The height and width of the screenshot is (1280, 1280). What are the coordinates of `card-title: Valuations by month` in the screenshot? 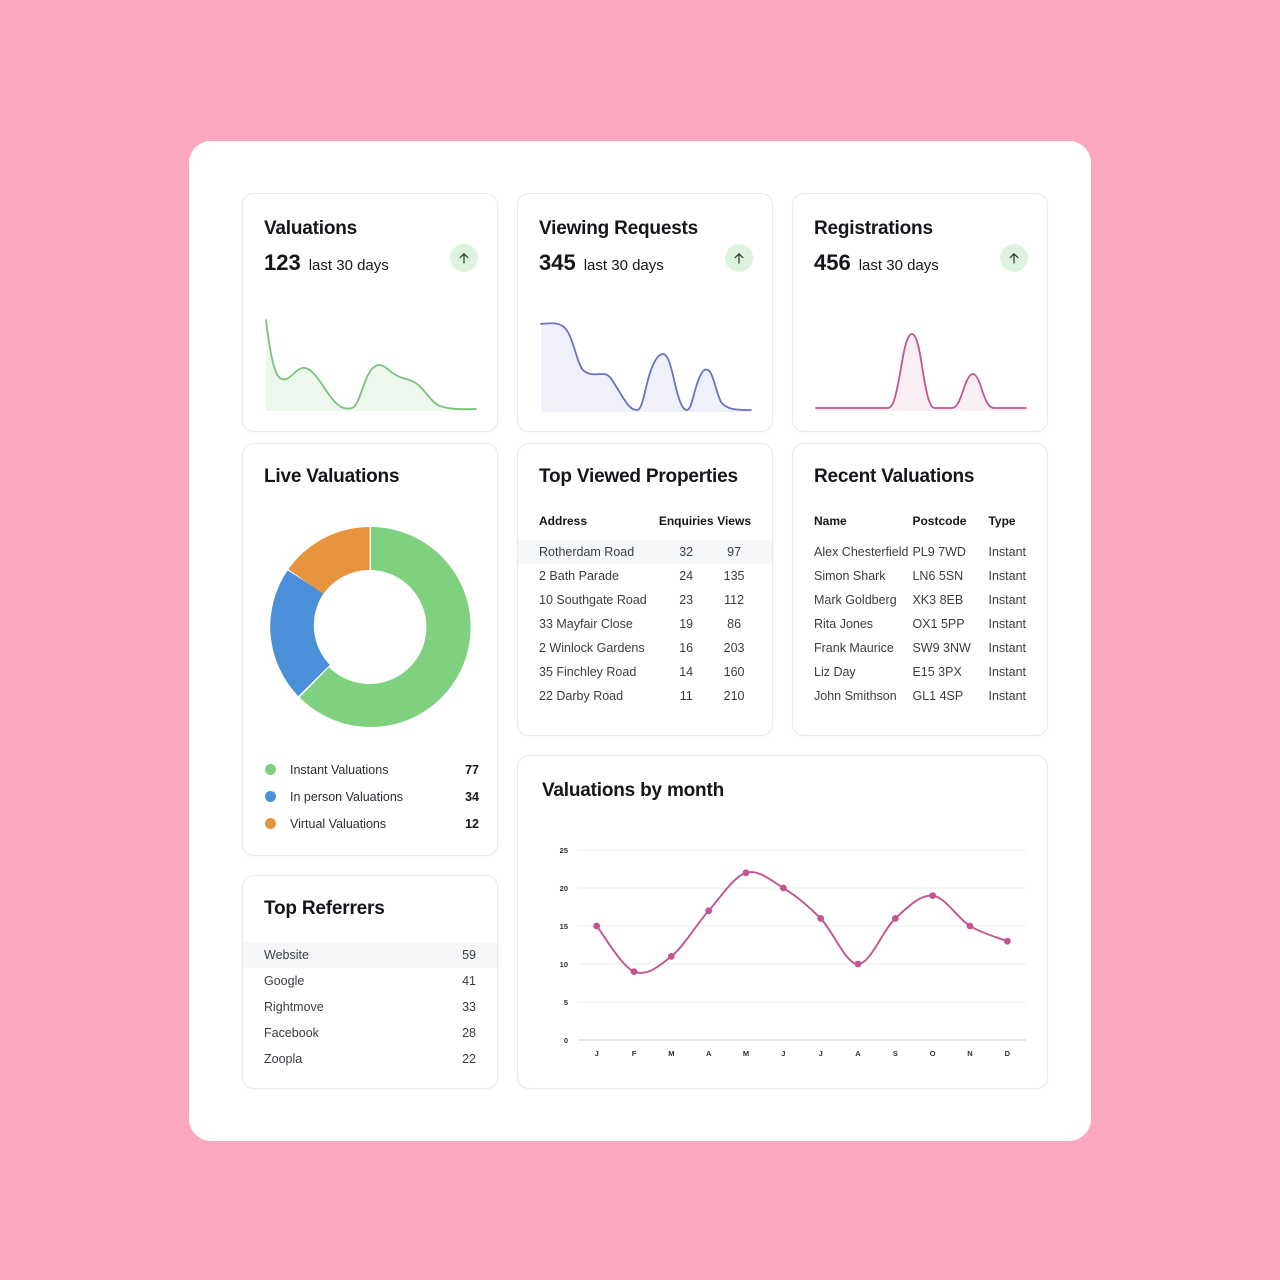 It's located at (633, 790).